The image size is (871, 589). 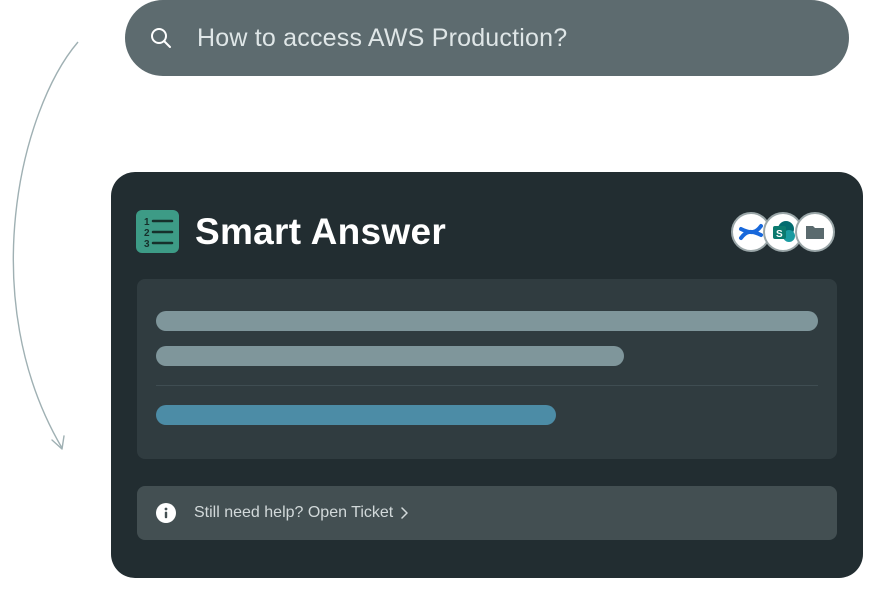 I want to click on search-query: How to access AWS Production?, so click(x=382, y=38).